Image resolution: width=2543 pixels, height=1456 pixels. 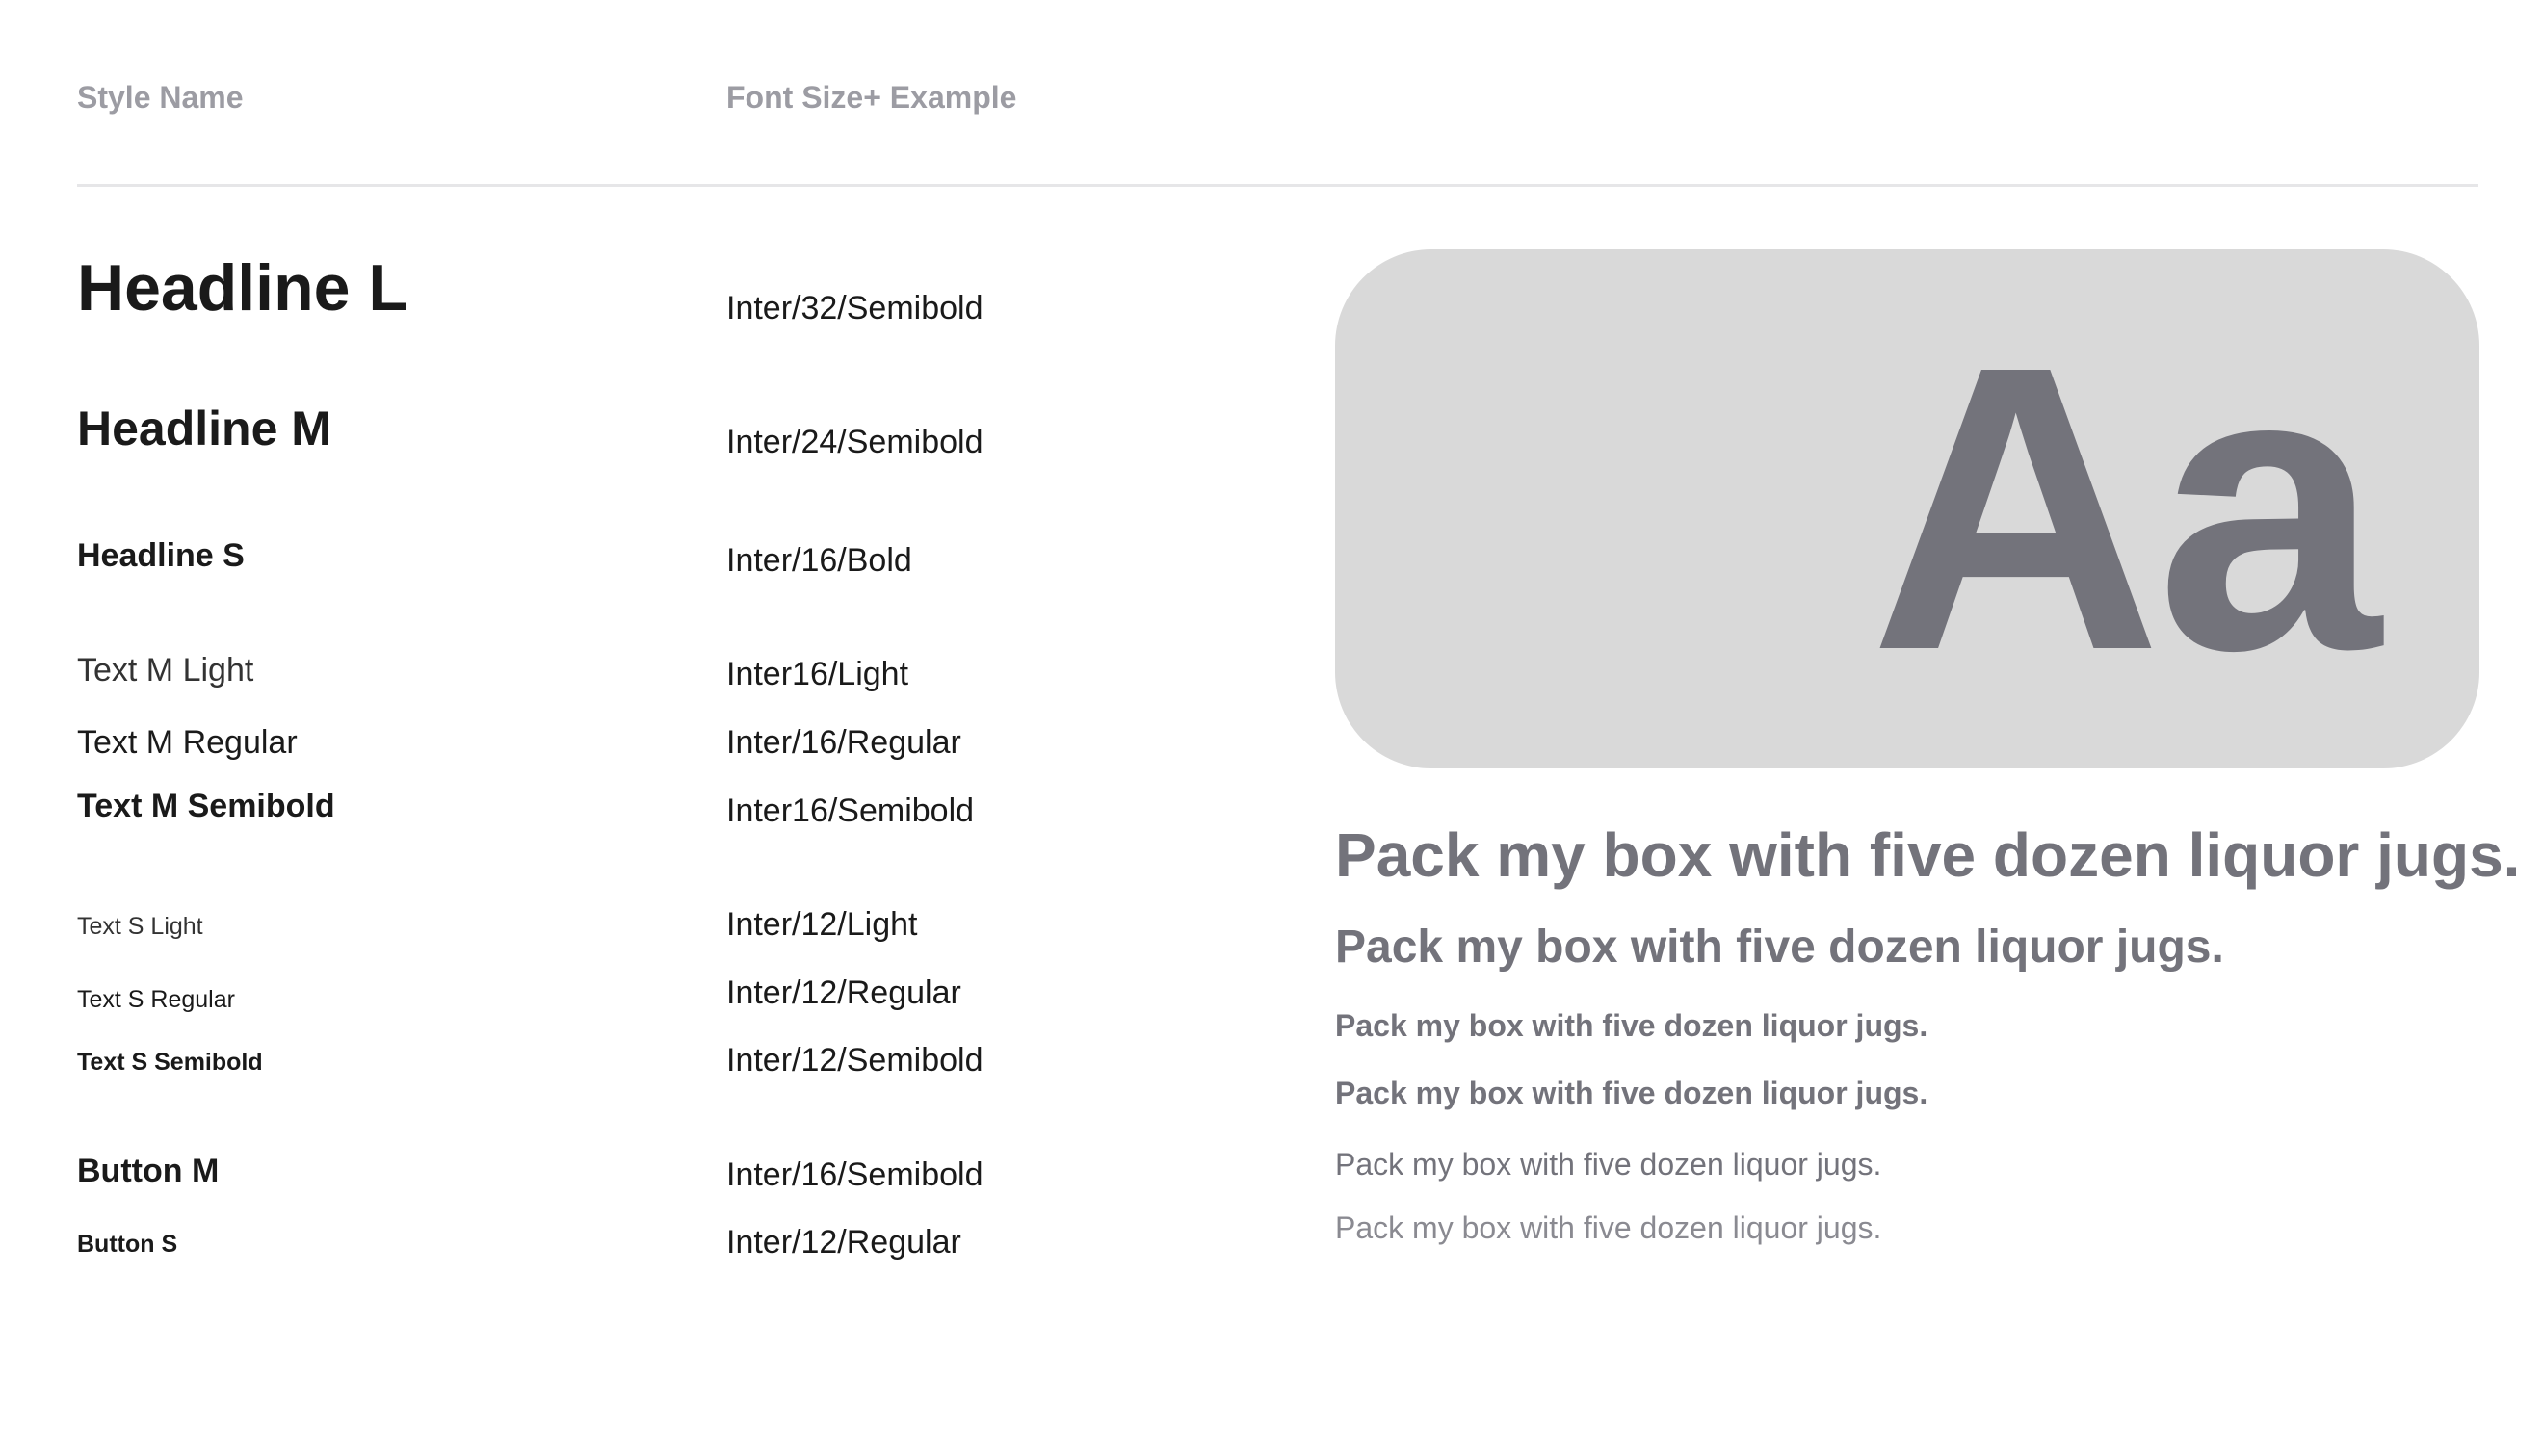 What do you see at coordinates (187, 742) in the screenshot?
I see `style-name-text-m-regular: Text M Regular` at bounding box center [187, 742].